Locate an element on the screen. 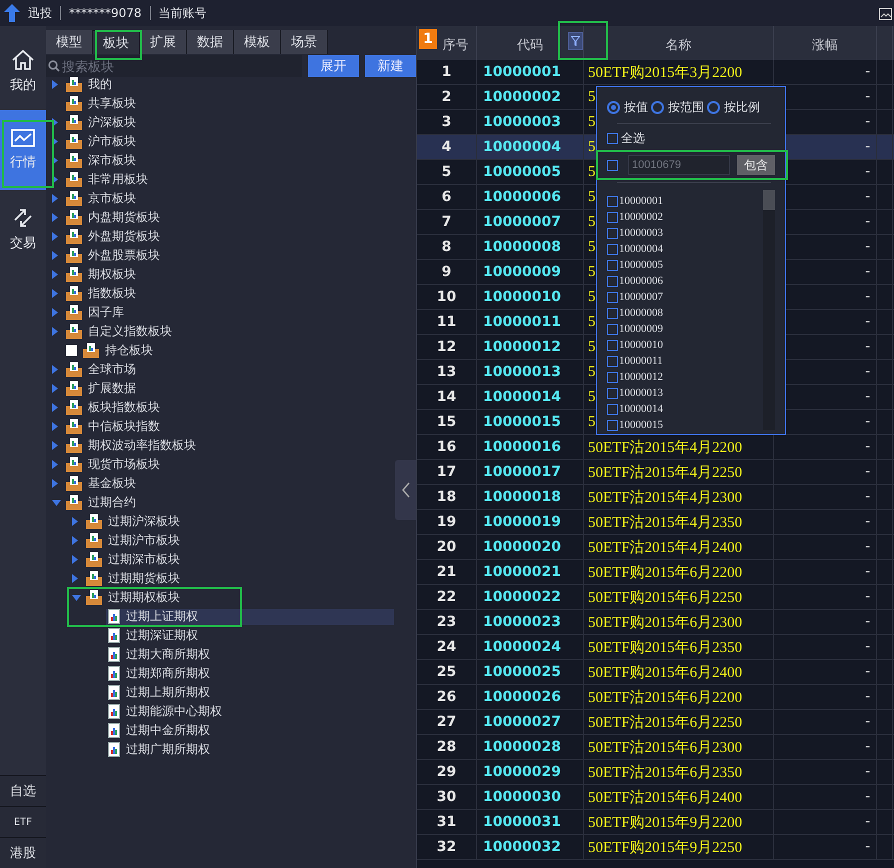 The image size is (894, 868). table-cell: 50ETF购2015年6月2200 is located at coordinates (679, 572).